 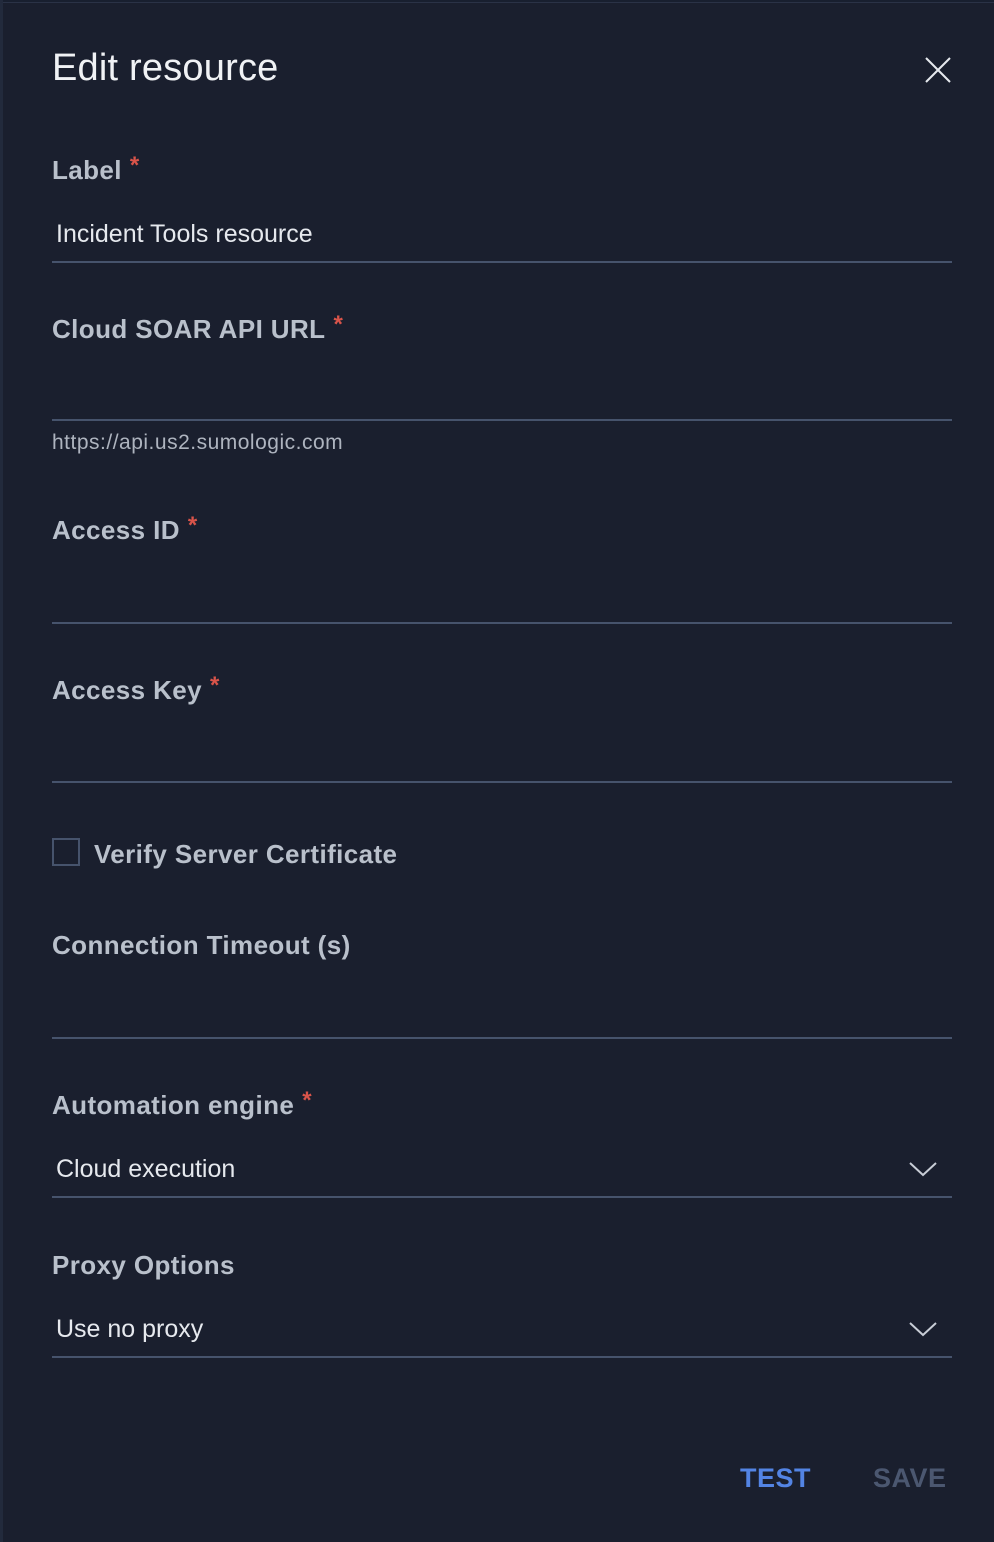 I want to click on label-text: Connection Timeout (s), so click(x=201, y=945).